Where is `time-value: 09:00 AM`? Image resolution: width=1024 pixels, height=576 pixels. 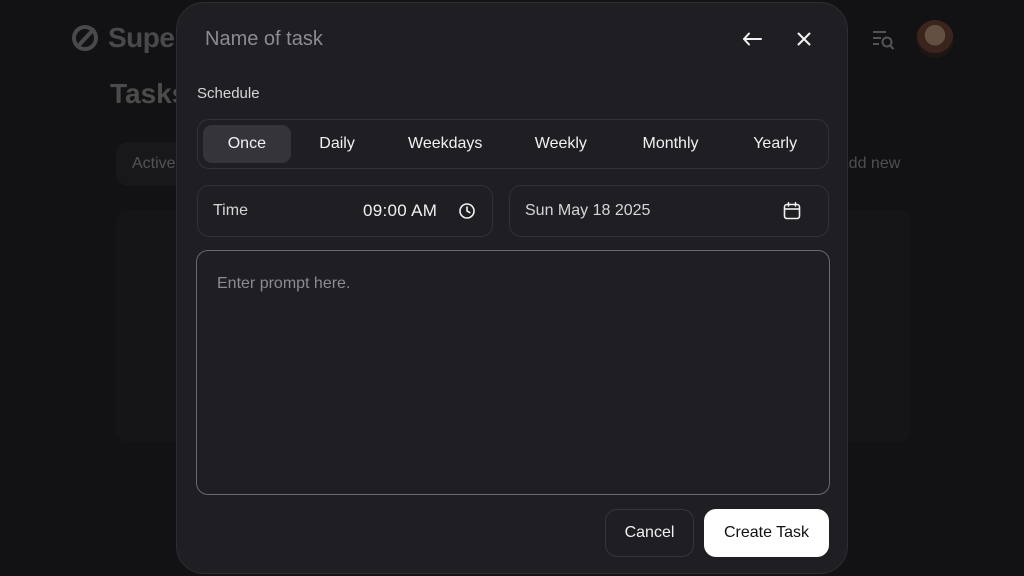 time-value: 09:00 AM is located at coordinates (405, 211).